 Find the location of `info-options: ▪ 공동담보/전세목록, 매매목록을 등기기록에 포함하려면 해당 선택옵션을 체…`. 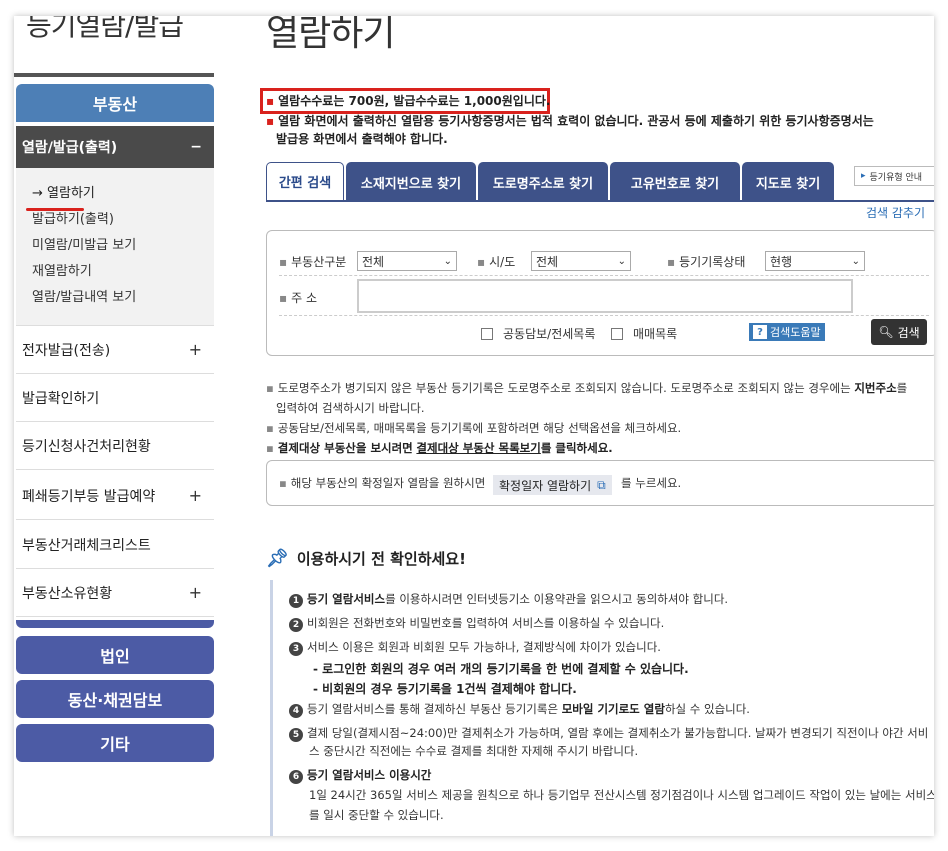

info-options: ▪ 공동담보/전세목록, 매매목록을 등기기록에 포함하려면 해당 선택옵션을 체… is located at coordinates (474, 428).